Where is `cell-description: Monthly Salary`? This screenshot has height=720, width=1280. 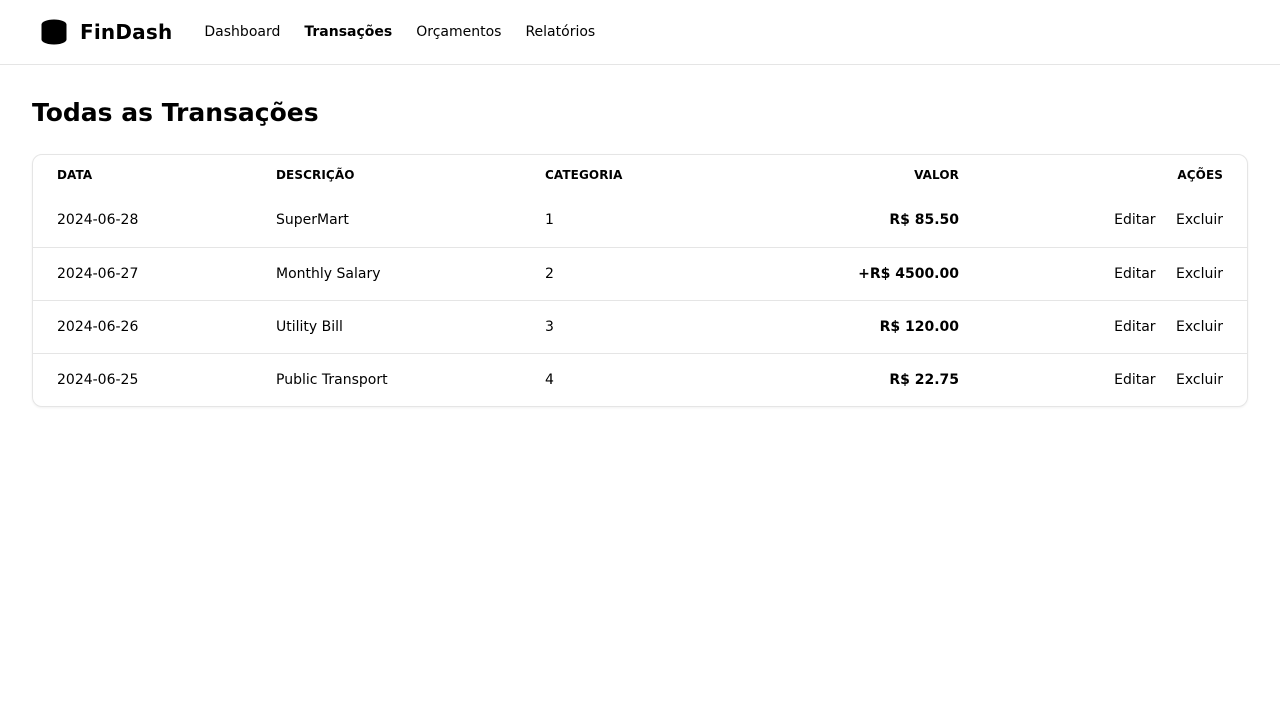 cell-description: Monthly Salary is located at coordinates (410, 274).